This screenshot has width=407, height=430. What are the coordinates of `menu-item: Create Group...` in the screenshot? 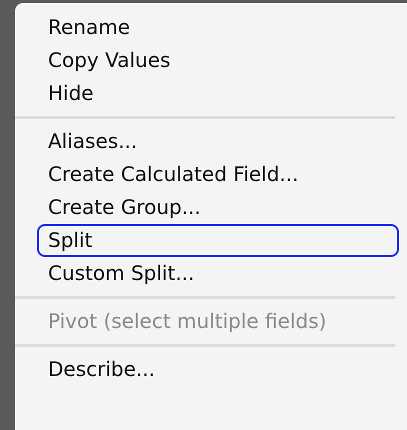 It's located at (218, 207).